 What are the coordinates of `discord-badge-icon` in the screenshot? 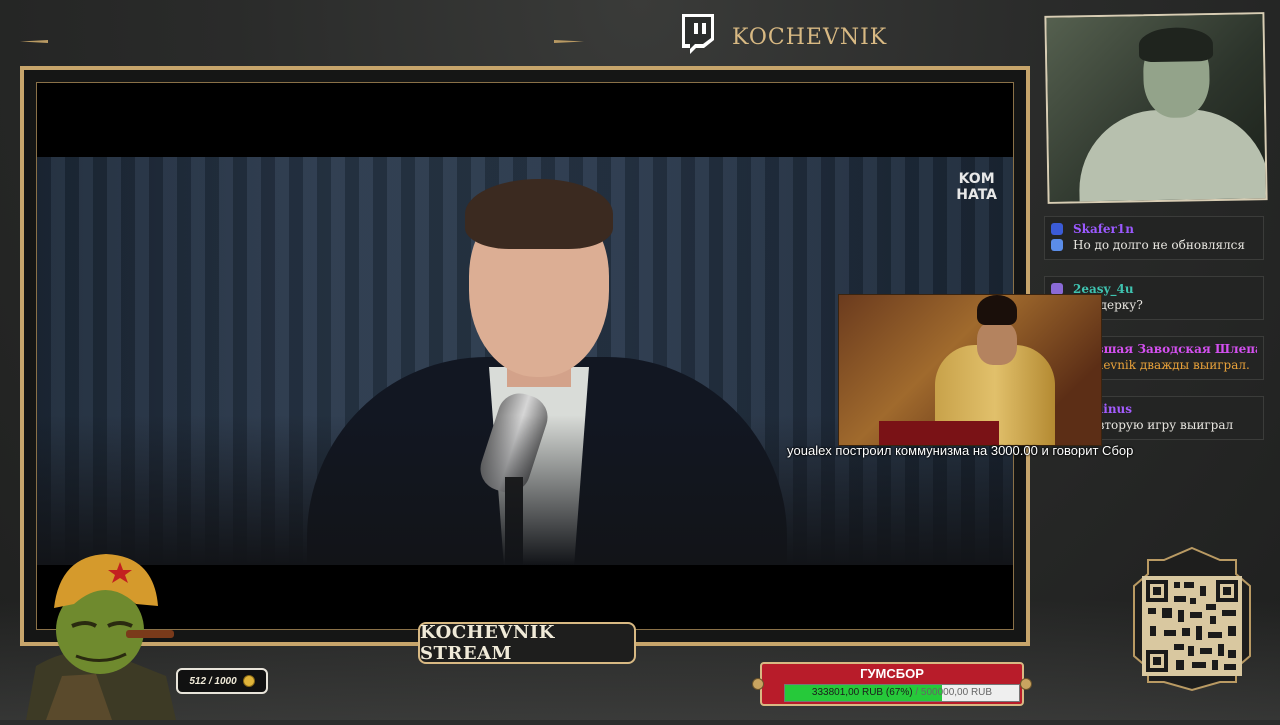 It's located at (1057, 229).